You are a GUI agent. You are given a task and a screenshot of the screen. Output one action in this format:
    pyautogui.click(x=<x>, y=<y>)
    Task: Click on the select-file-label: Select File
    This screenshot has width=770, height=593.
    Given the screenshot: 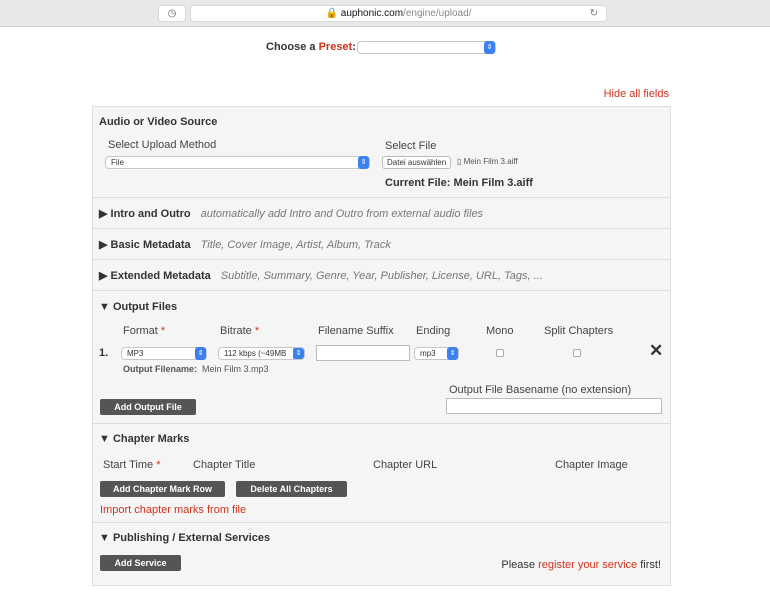 What is the action you would take?
    pyautogui.click(x=411, y=146)
    